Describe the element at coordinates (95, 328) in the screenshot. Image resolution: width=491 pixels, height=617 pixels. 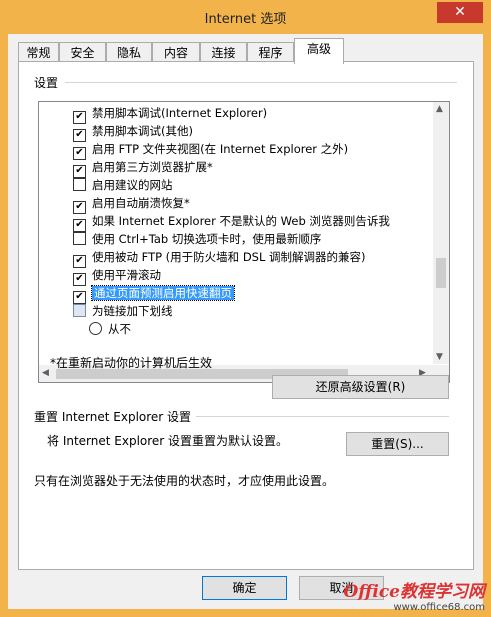
I see `radio-button` at that location.